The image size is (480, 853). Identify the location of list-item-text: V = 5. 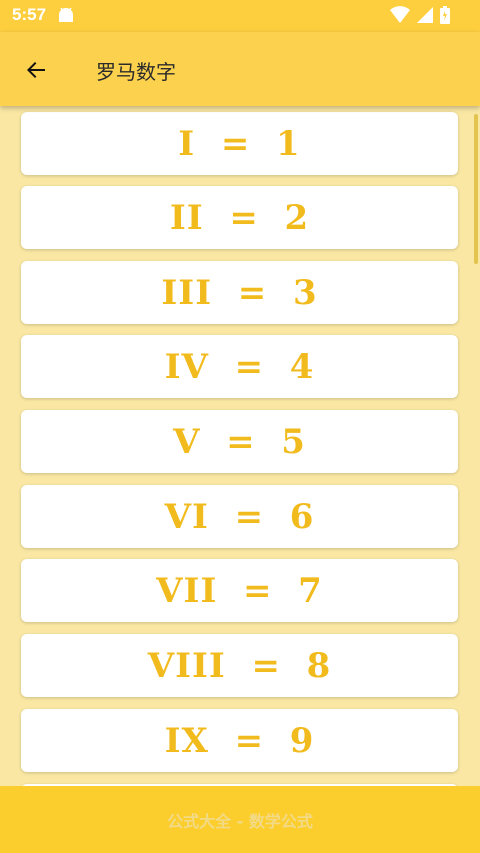
(239, 441).